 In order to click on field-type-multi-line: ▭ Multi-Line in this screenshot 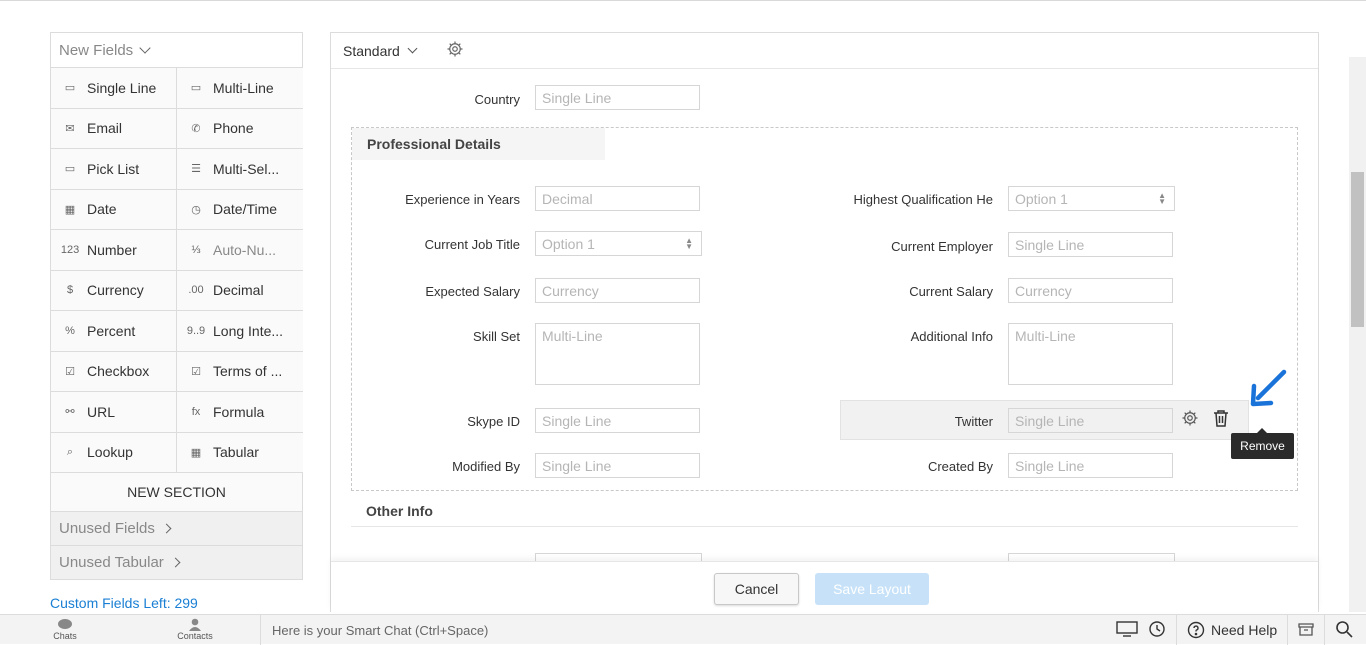, I will do `click(240, 88)`.